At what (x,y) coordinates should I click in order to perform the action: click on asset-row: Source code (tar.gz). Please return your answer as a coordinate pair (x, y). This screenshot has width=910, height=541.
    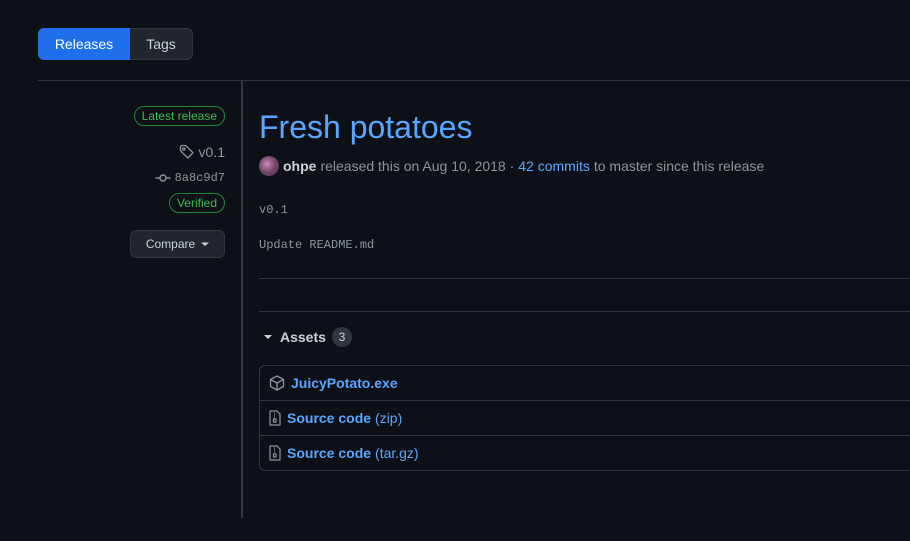
    Looking at the image, I should click on (585, 452).